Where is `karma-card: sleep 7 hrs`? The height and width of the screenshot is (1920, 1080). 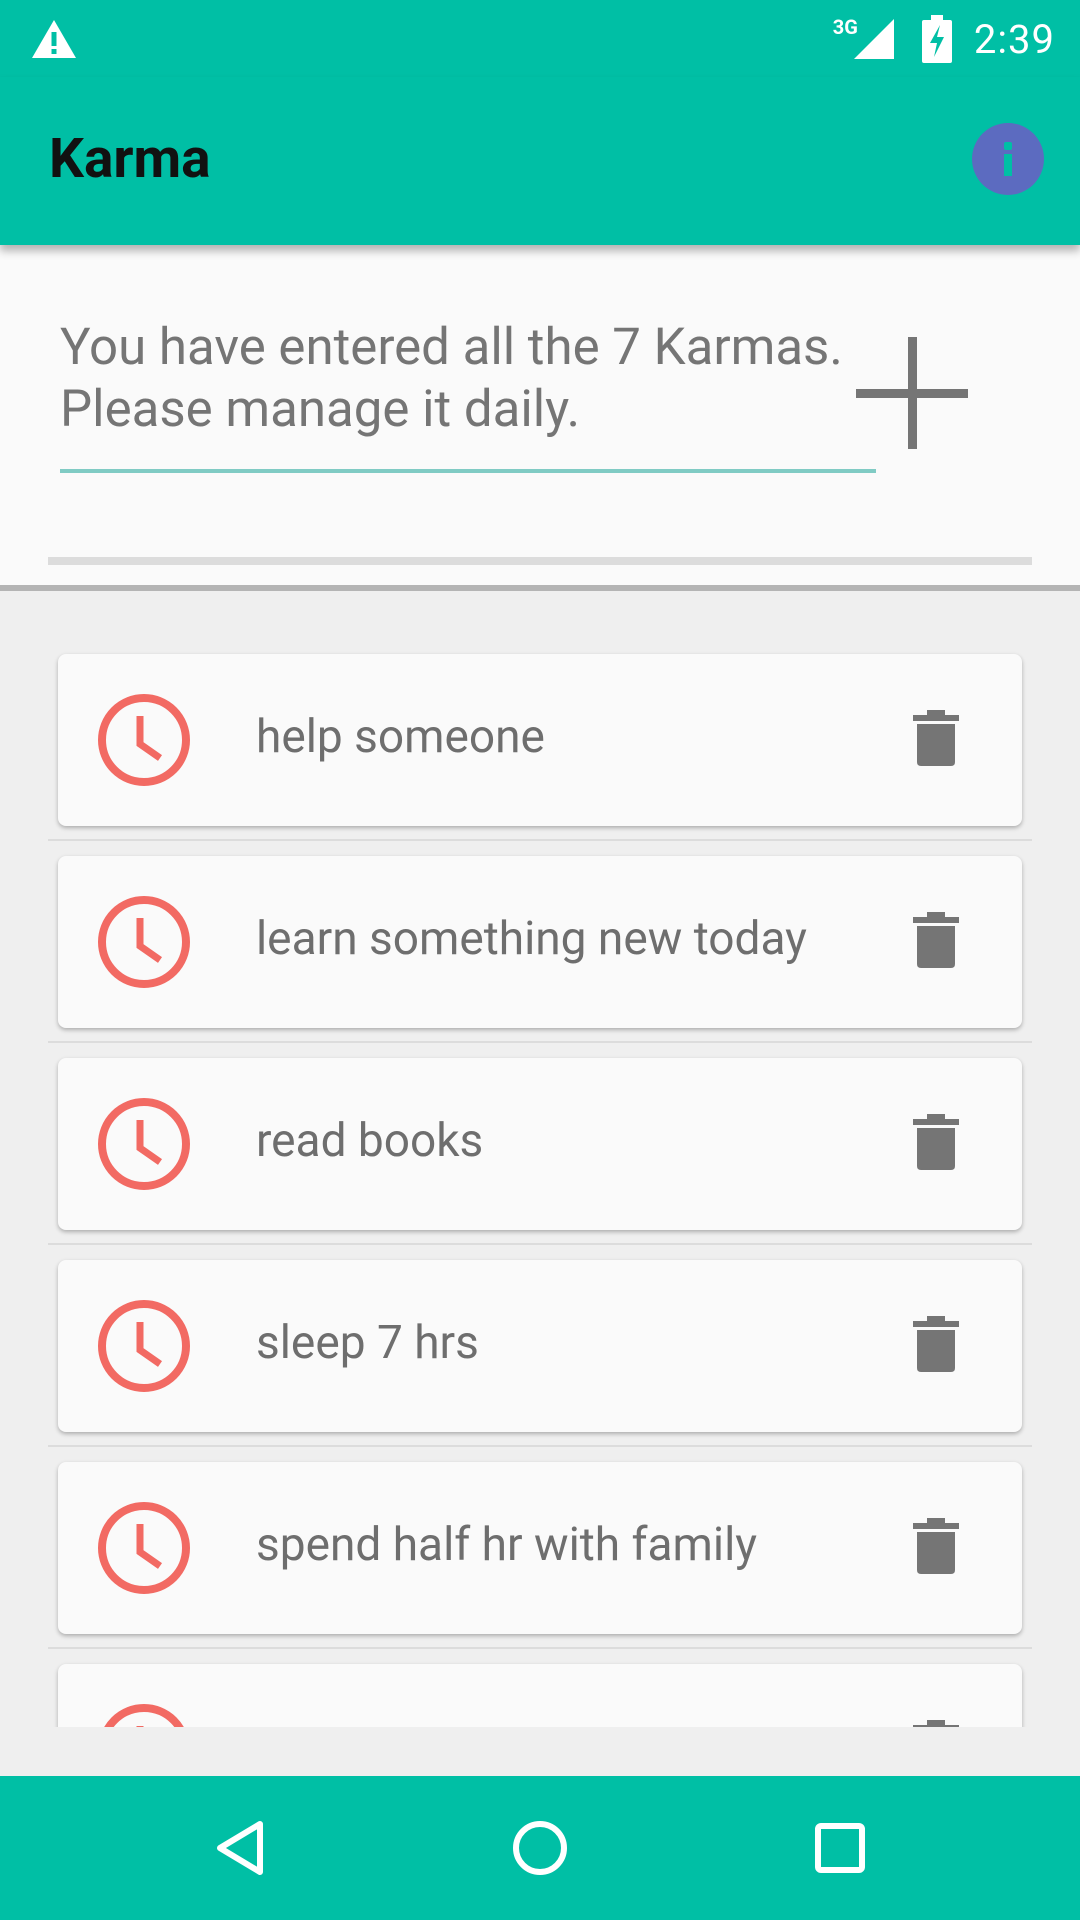 karma-card: sleep 7 hrs is located at coordinates (540, 1346).